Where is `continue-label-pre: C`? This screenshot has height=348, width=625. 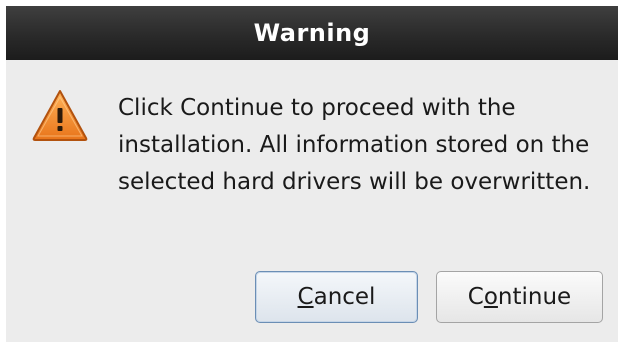 continue-label-pre: C is located at coordinates (475, 297).